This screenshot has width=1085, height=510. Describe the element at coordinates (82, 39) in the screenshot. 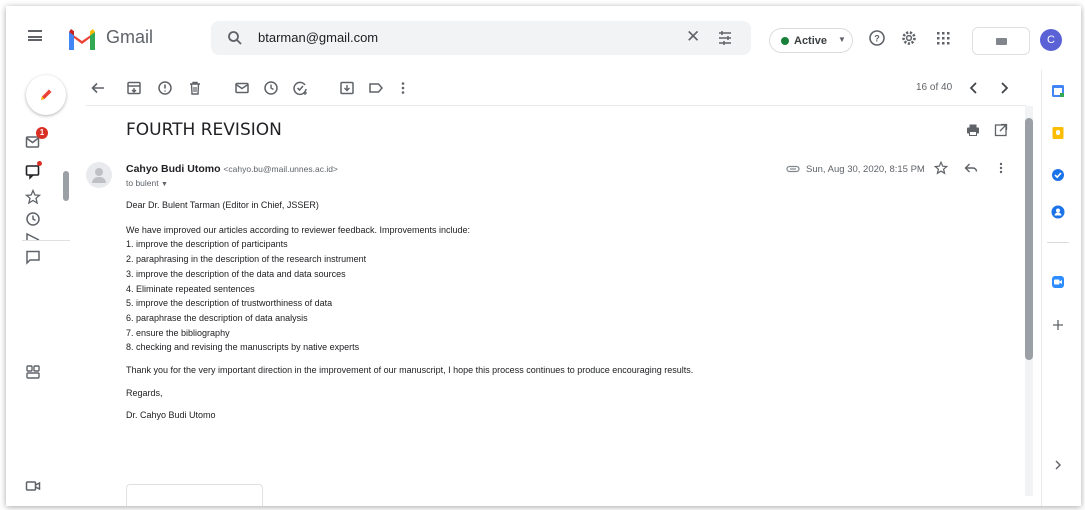

I see `gmail-logo-icon` at that location.